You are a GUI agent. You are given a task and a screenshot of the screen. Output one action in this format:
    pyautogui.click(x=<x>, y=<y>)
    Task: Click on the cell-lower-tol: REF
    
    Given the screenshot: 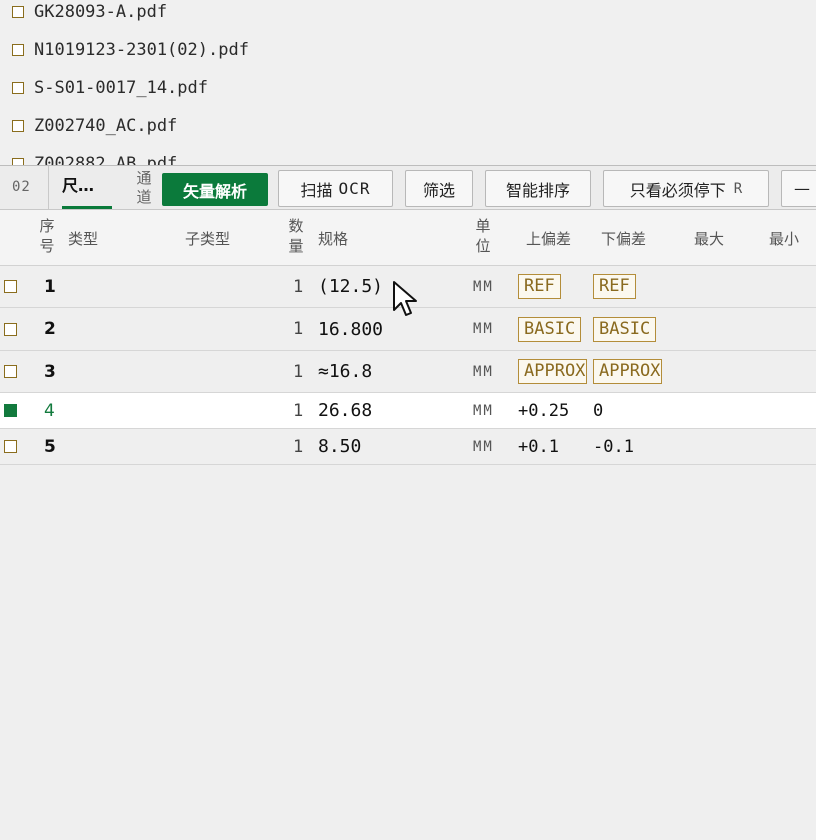 What is the action you would take?
    pyautogui.click(x=614, y=286)
    